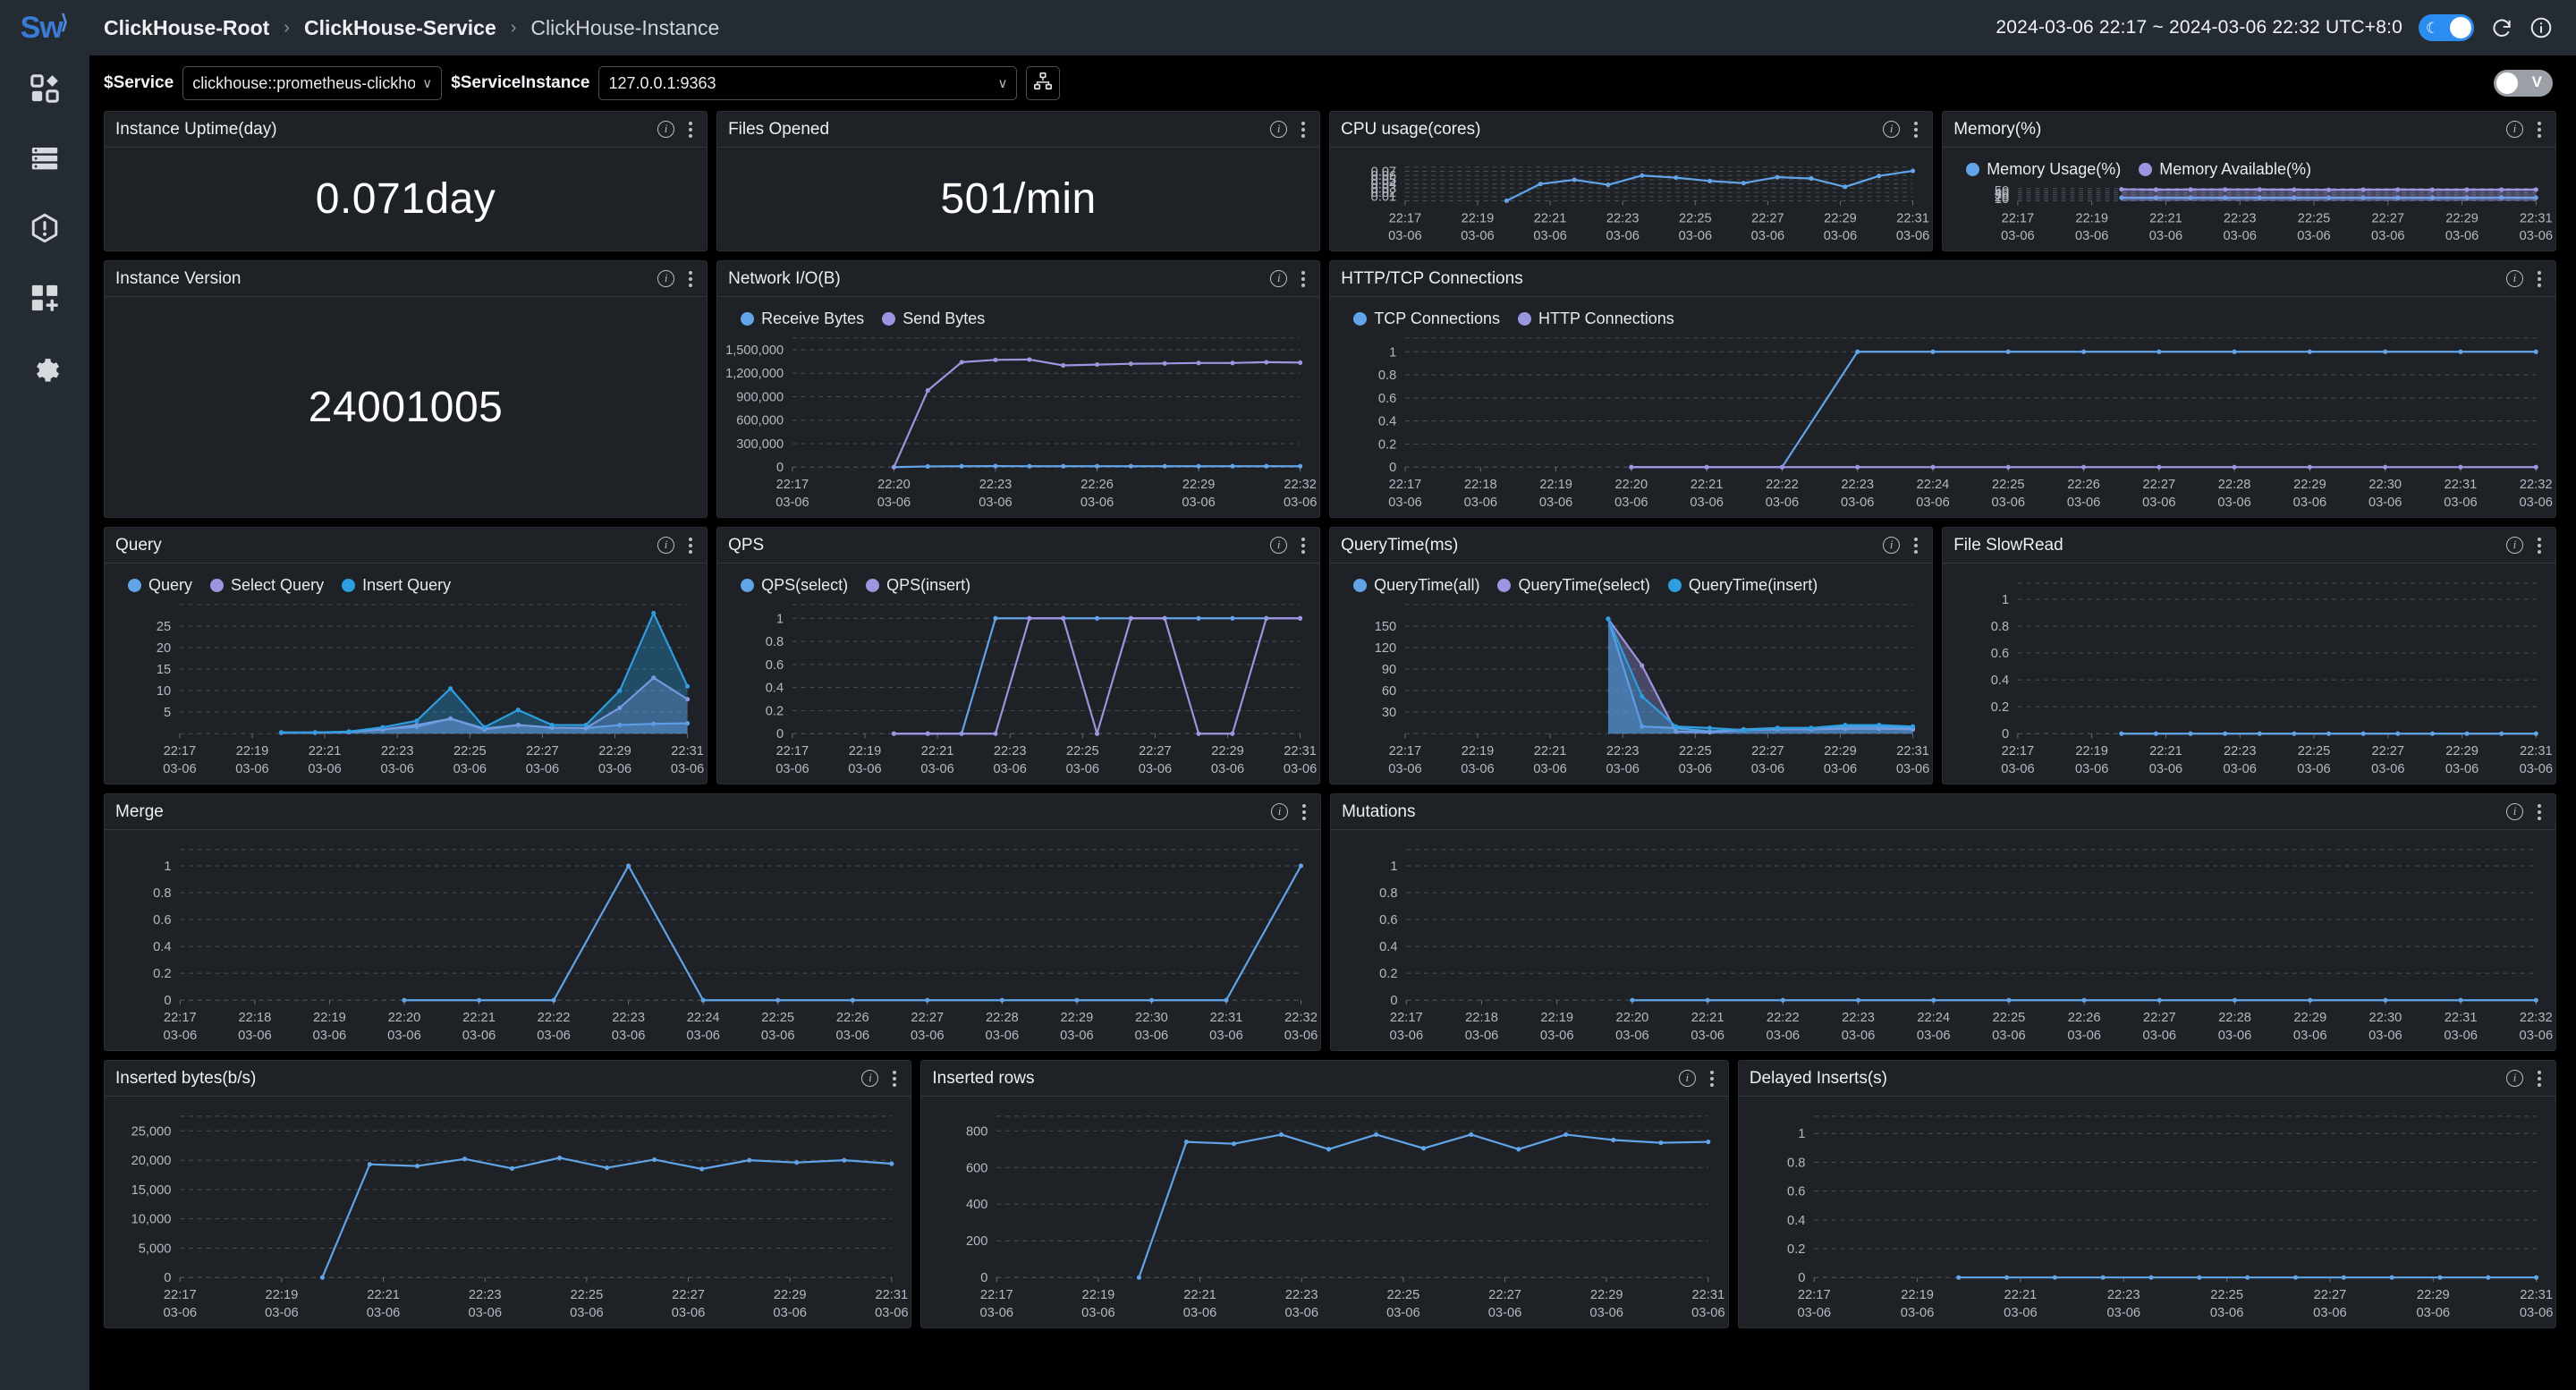  Describe the element at coordinates (138, 545) in the screenshot. I see `panel-title: Query` at that location.